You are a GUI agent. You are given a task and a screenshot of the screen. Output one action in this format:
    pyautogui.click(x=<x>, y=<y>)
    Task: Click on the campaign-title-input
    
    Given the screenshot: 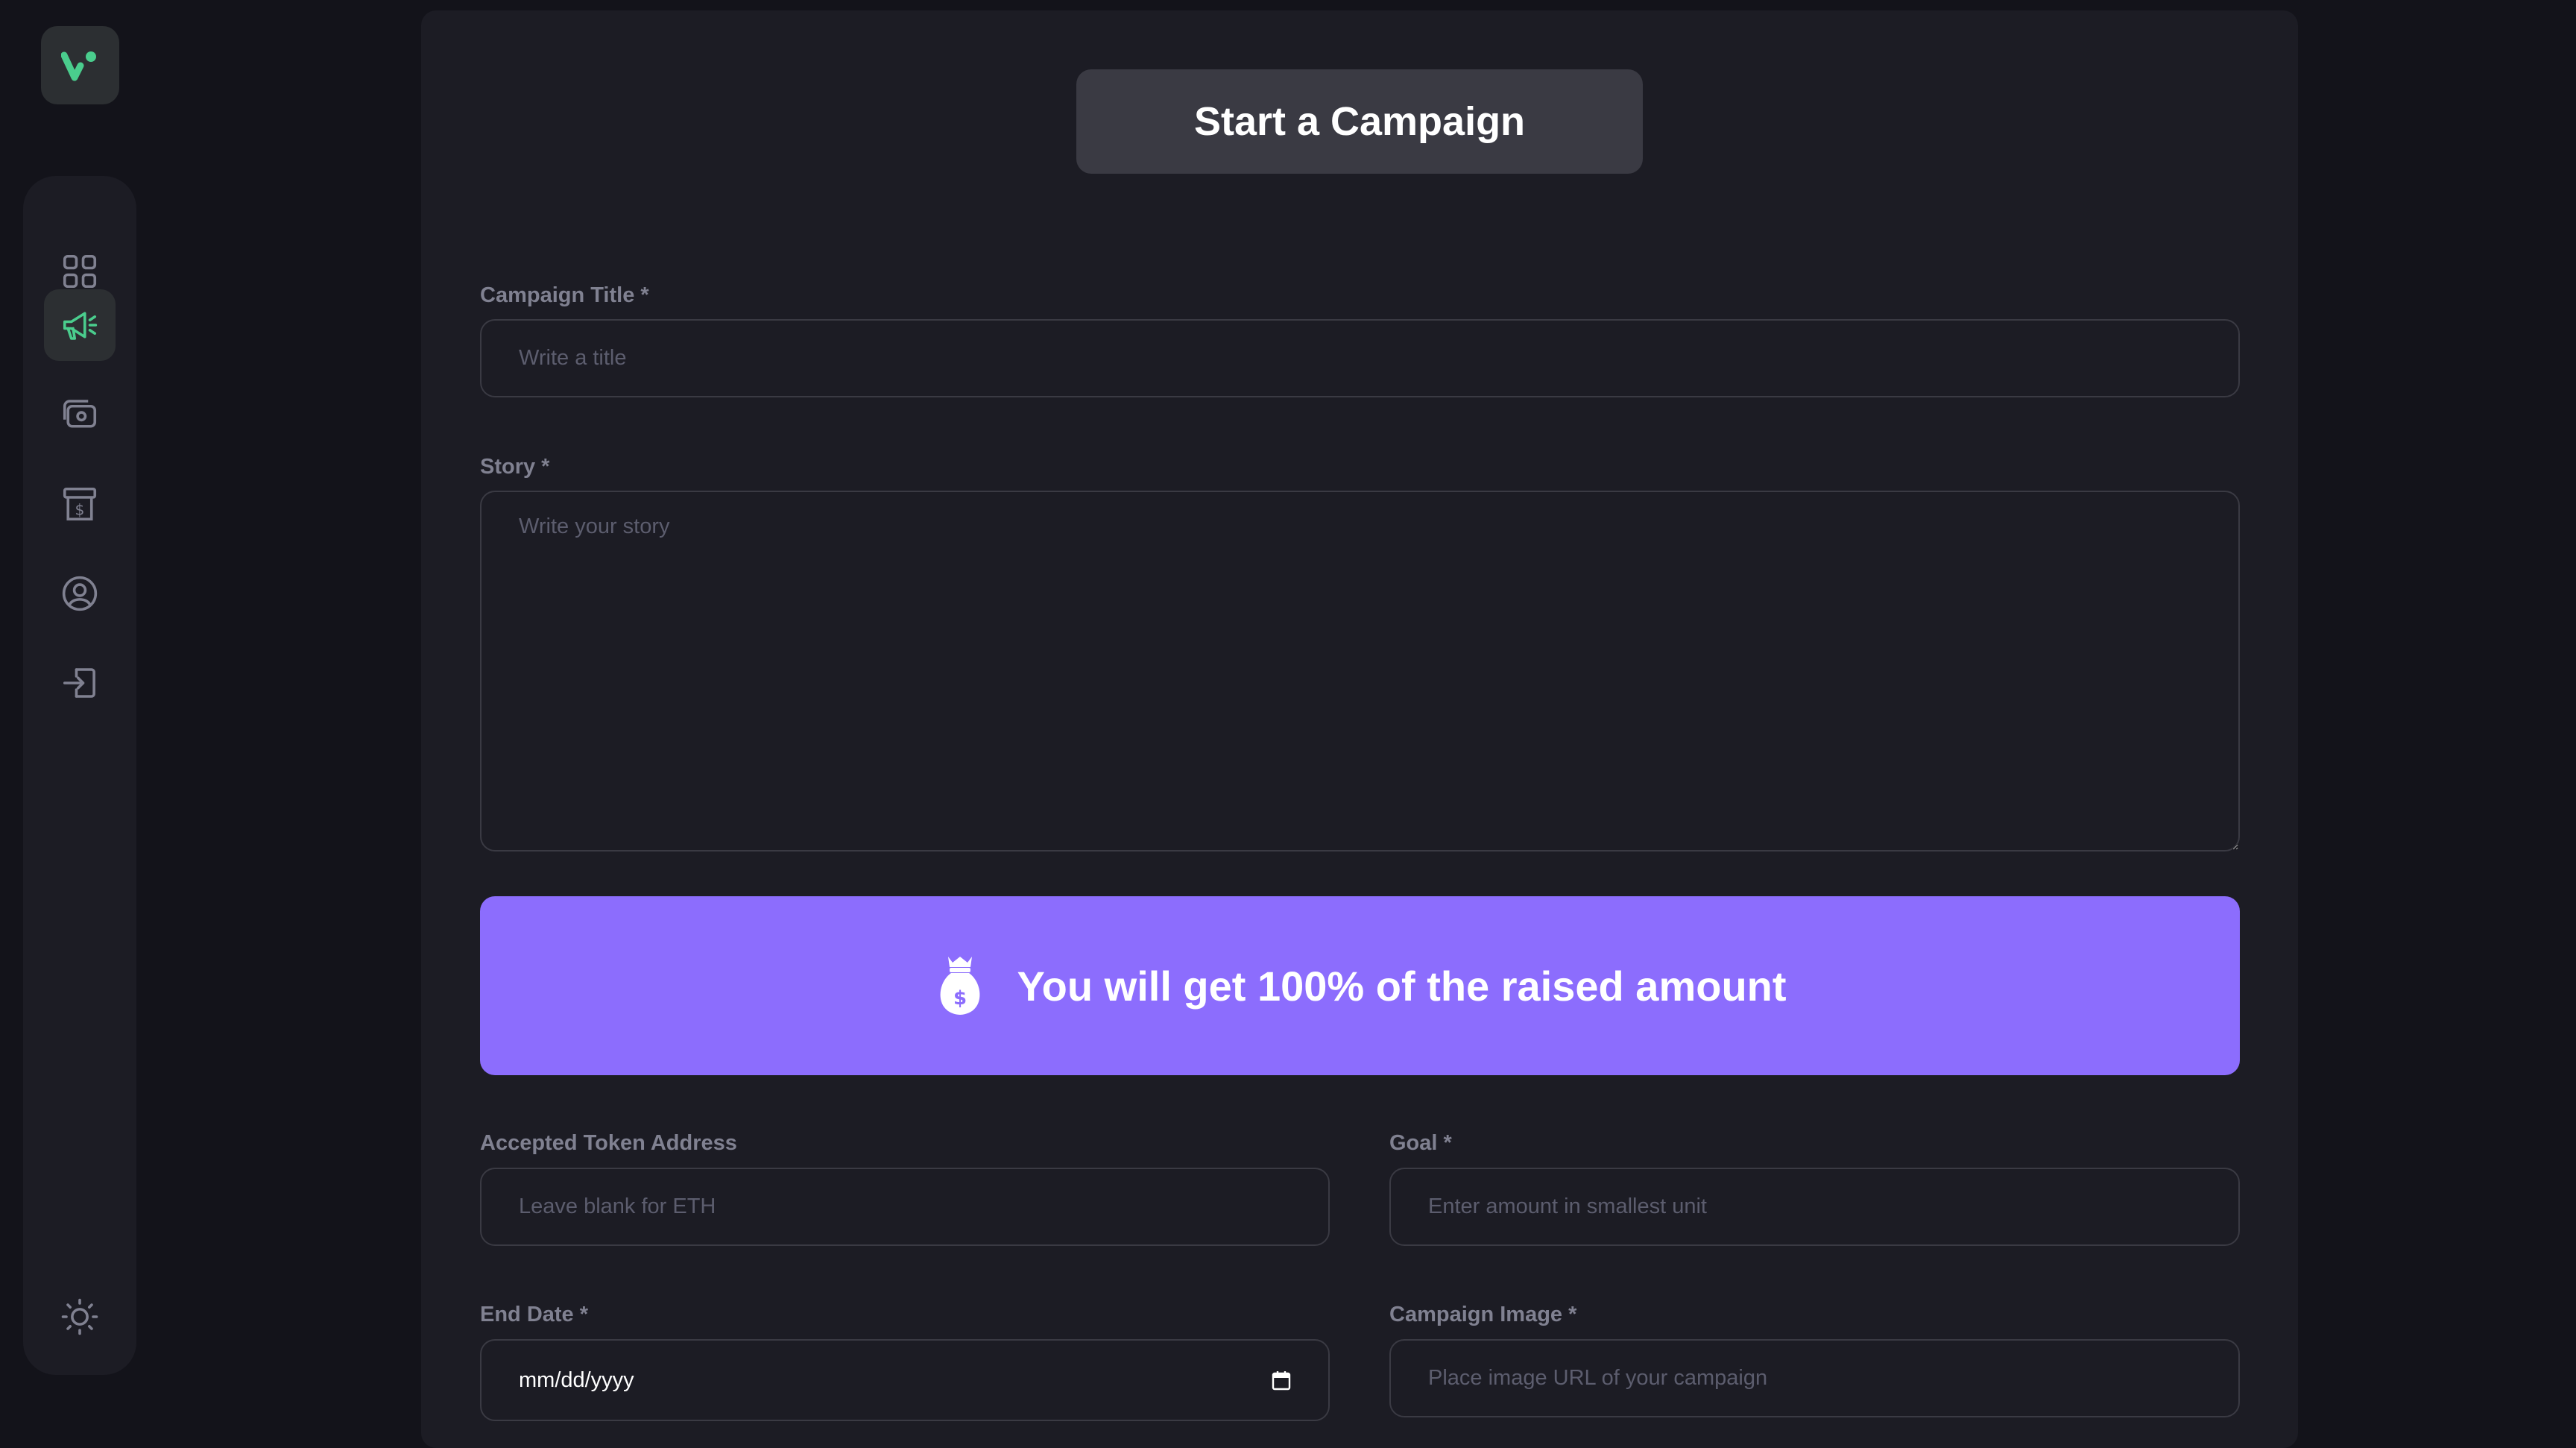 What is the action you would take?
    pyautogui.click(x=1360, y=358)
    